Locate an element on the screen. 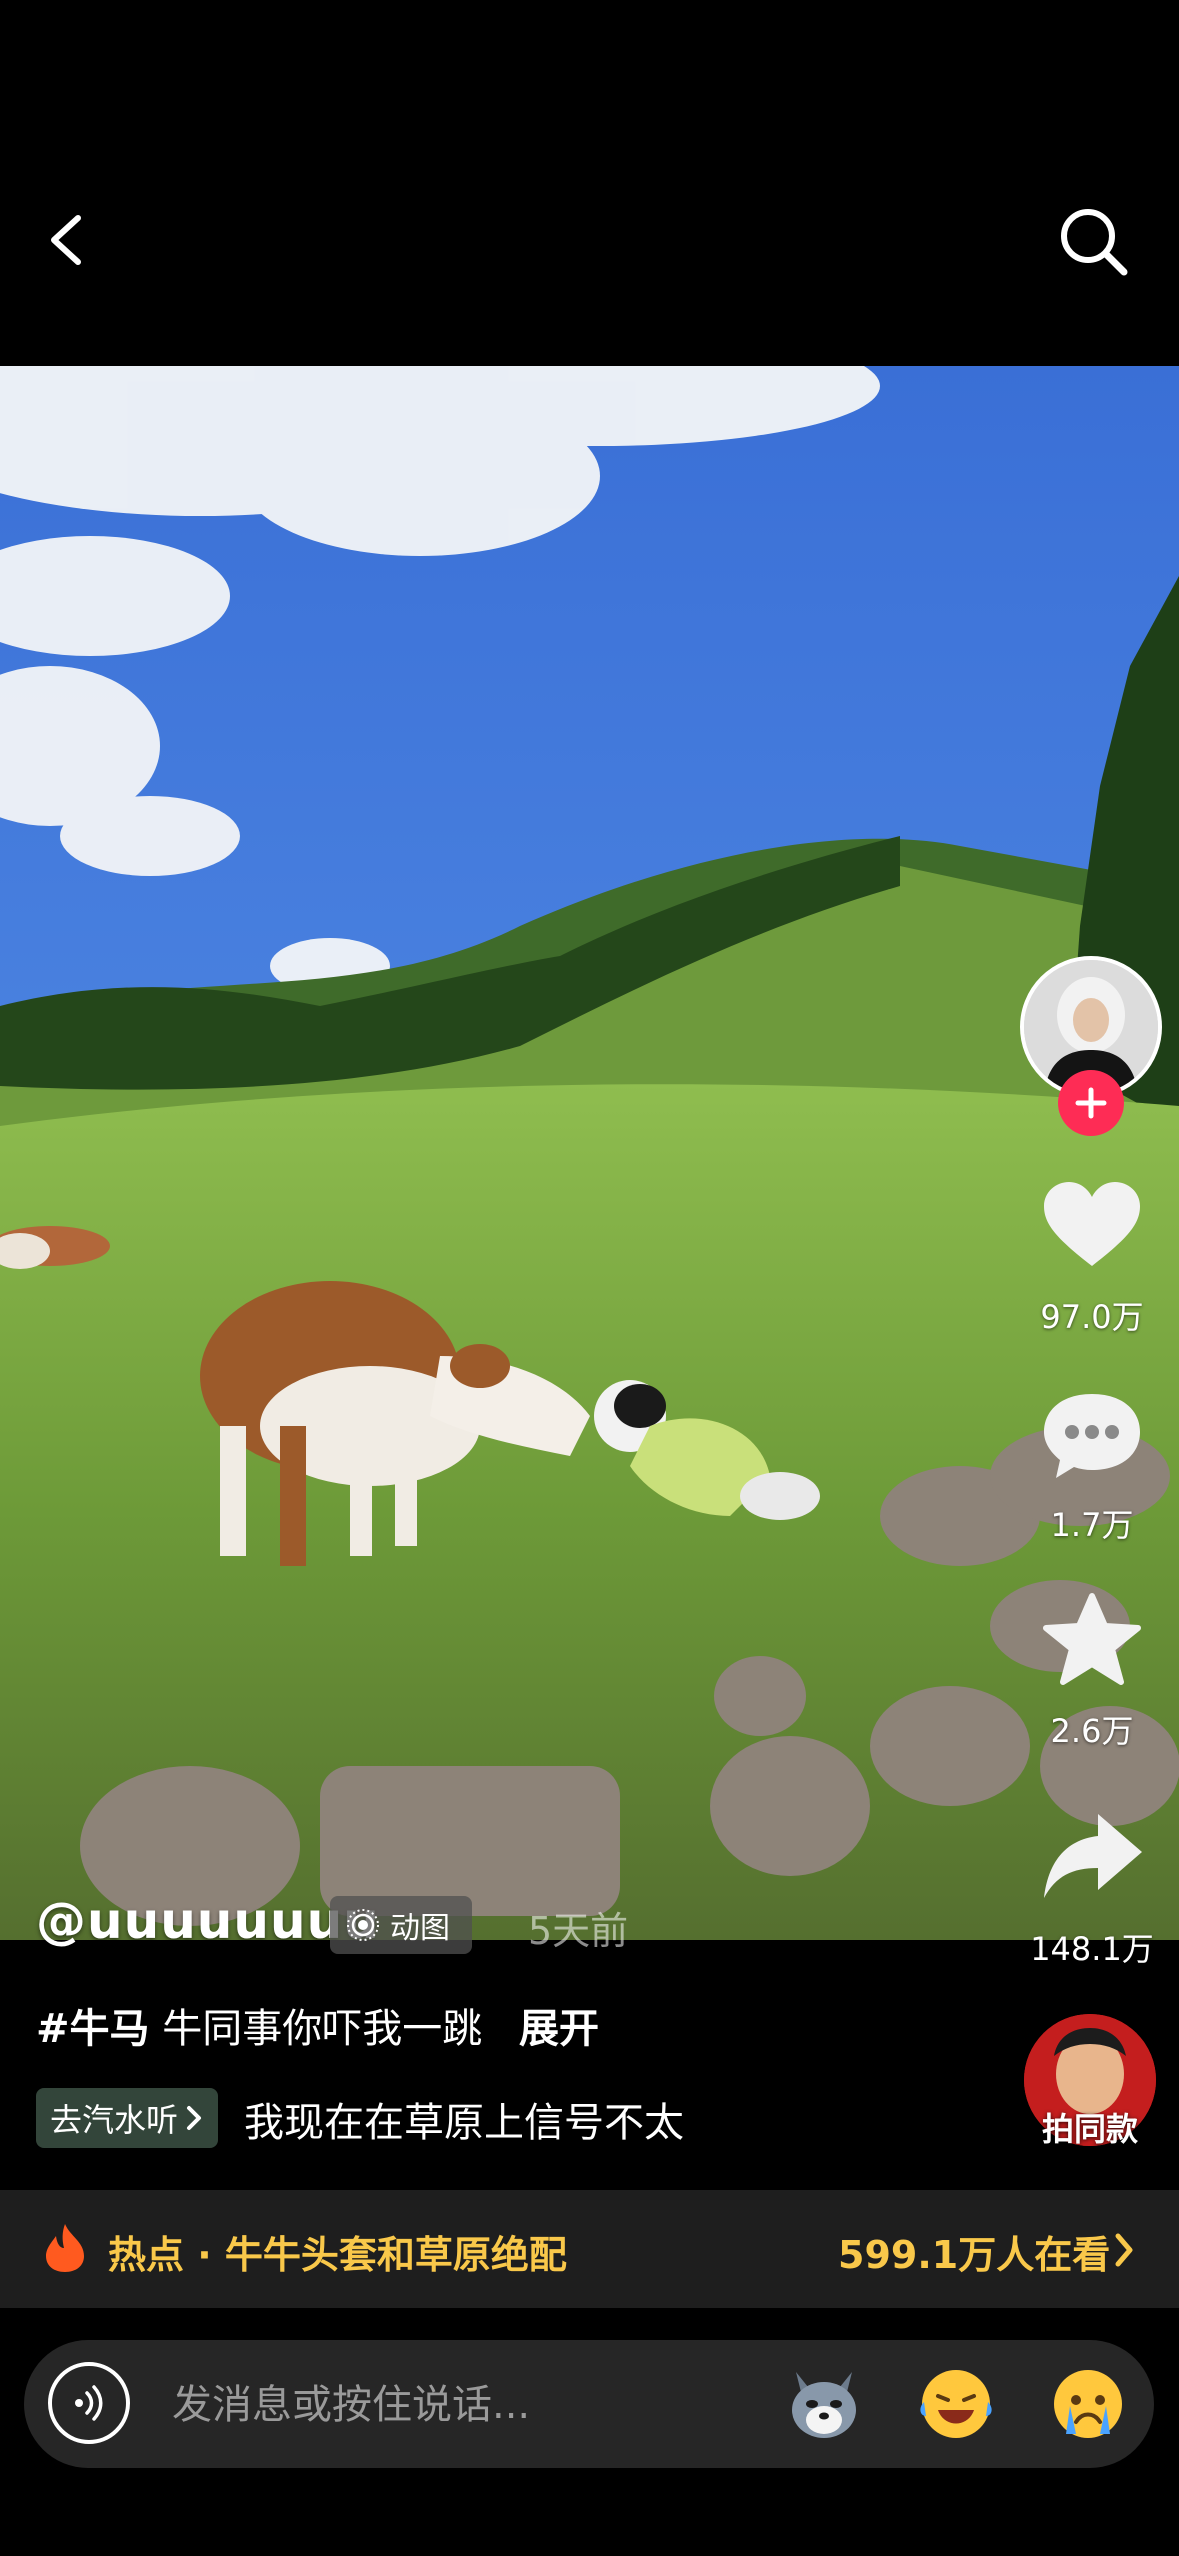 Image resolution: width=1179 pixels, height=2556 pixels. like-button is located at coordinates (1092, 1228).